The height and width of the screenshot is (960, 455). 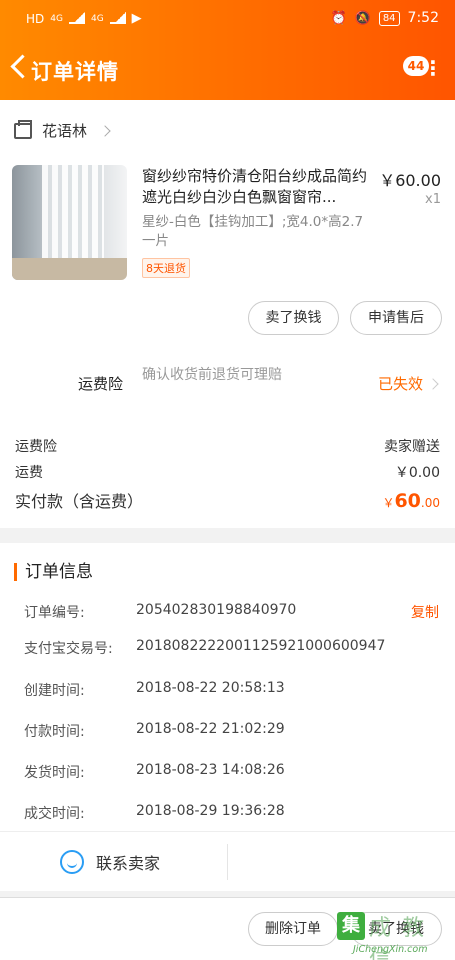 I want to click on contact-seller-button: 联系卖家, so click(x=110, y=862).